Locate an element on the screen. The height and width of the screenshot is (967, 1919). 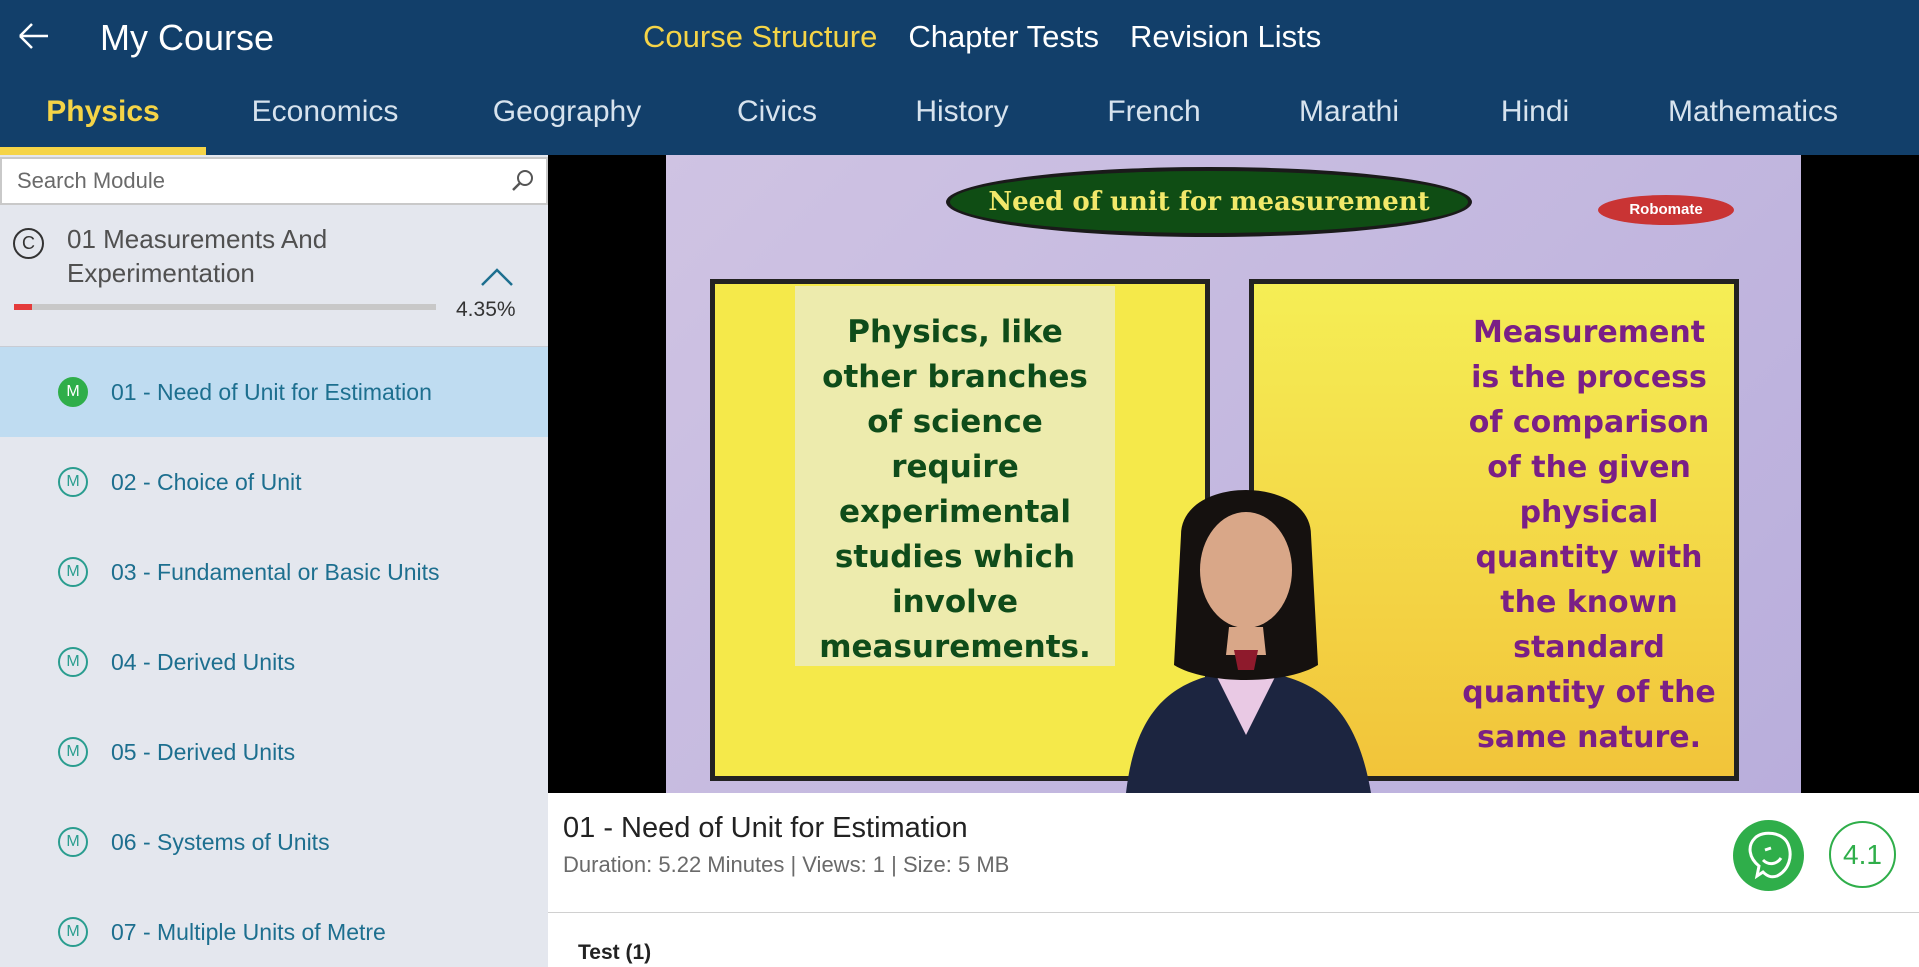
rating-badge: 4.1 is located at coordinates (1862, 854).